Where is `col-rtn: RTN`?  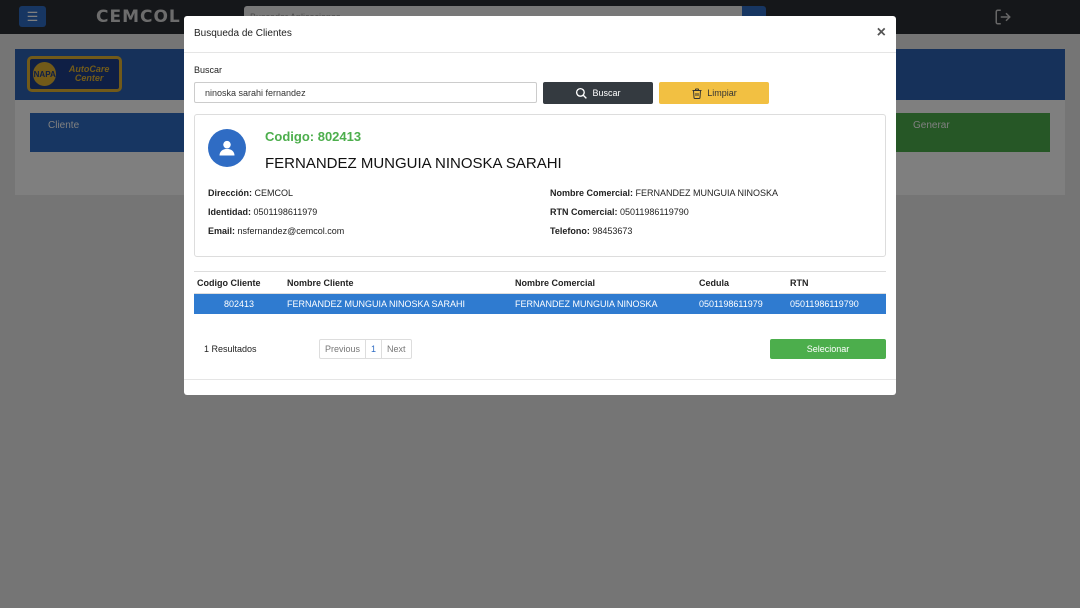 col-rtn: RTN is located at coordinates (836, 282).